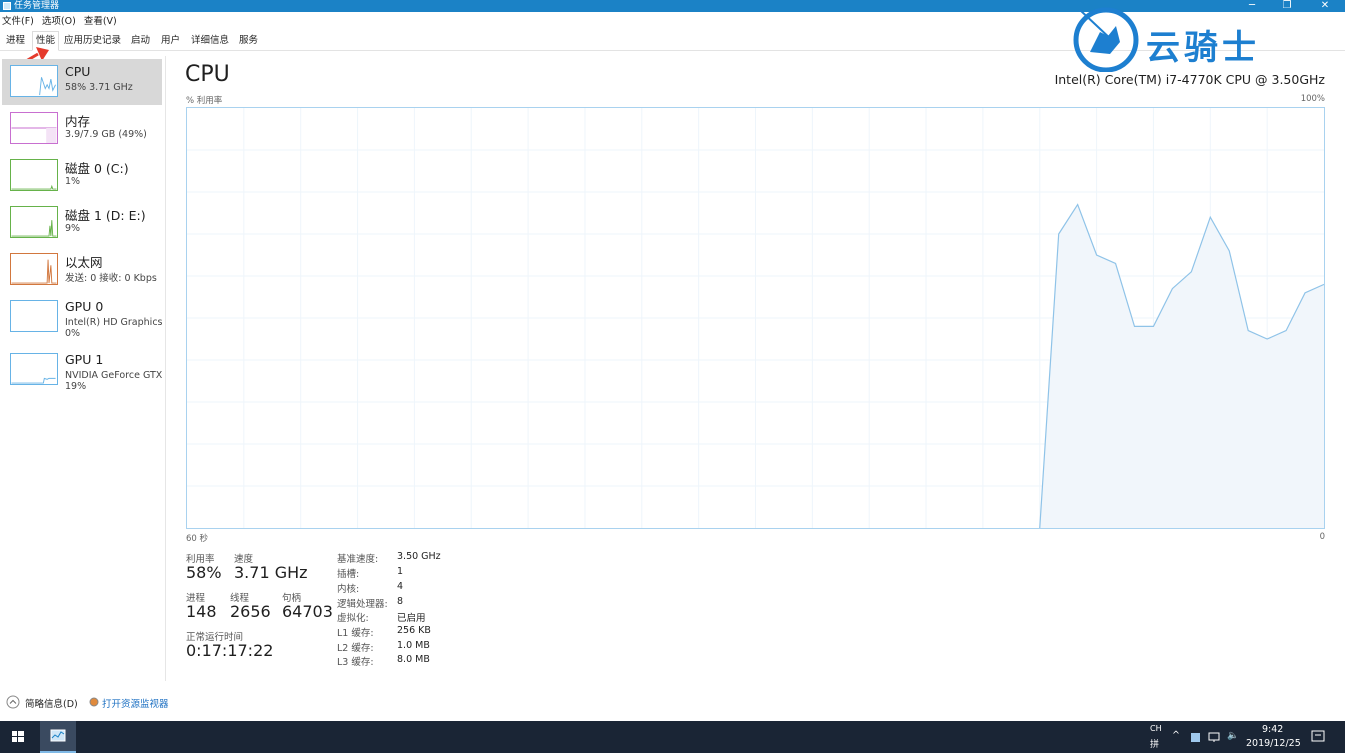 The height and width of the screenshot is (755, 1345). What do you see at coordinates (73, 333) in the screenshot?
I see `sidebar-item-sub2: 0%` at bounding box center [73, 333].